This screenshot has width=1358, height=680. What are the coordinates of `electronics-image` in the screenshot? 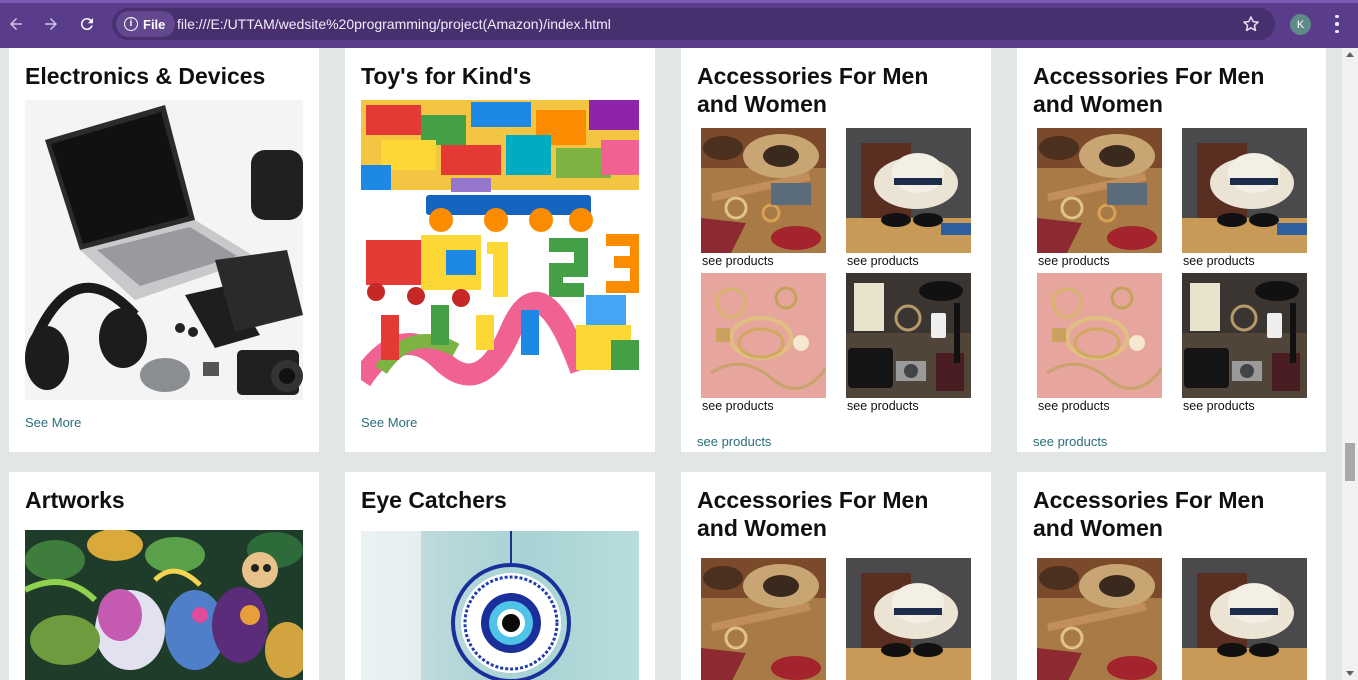 It's located at (164, 250).